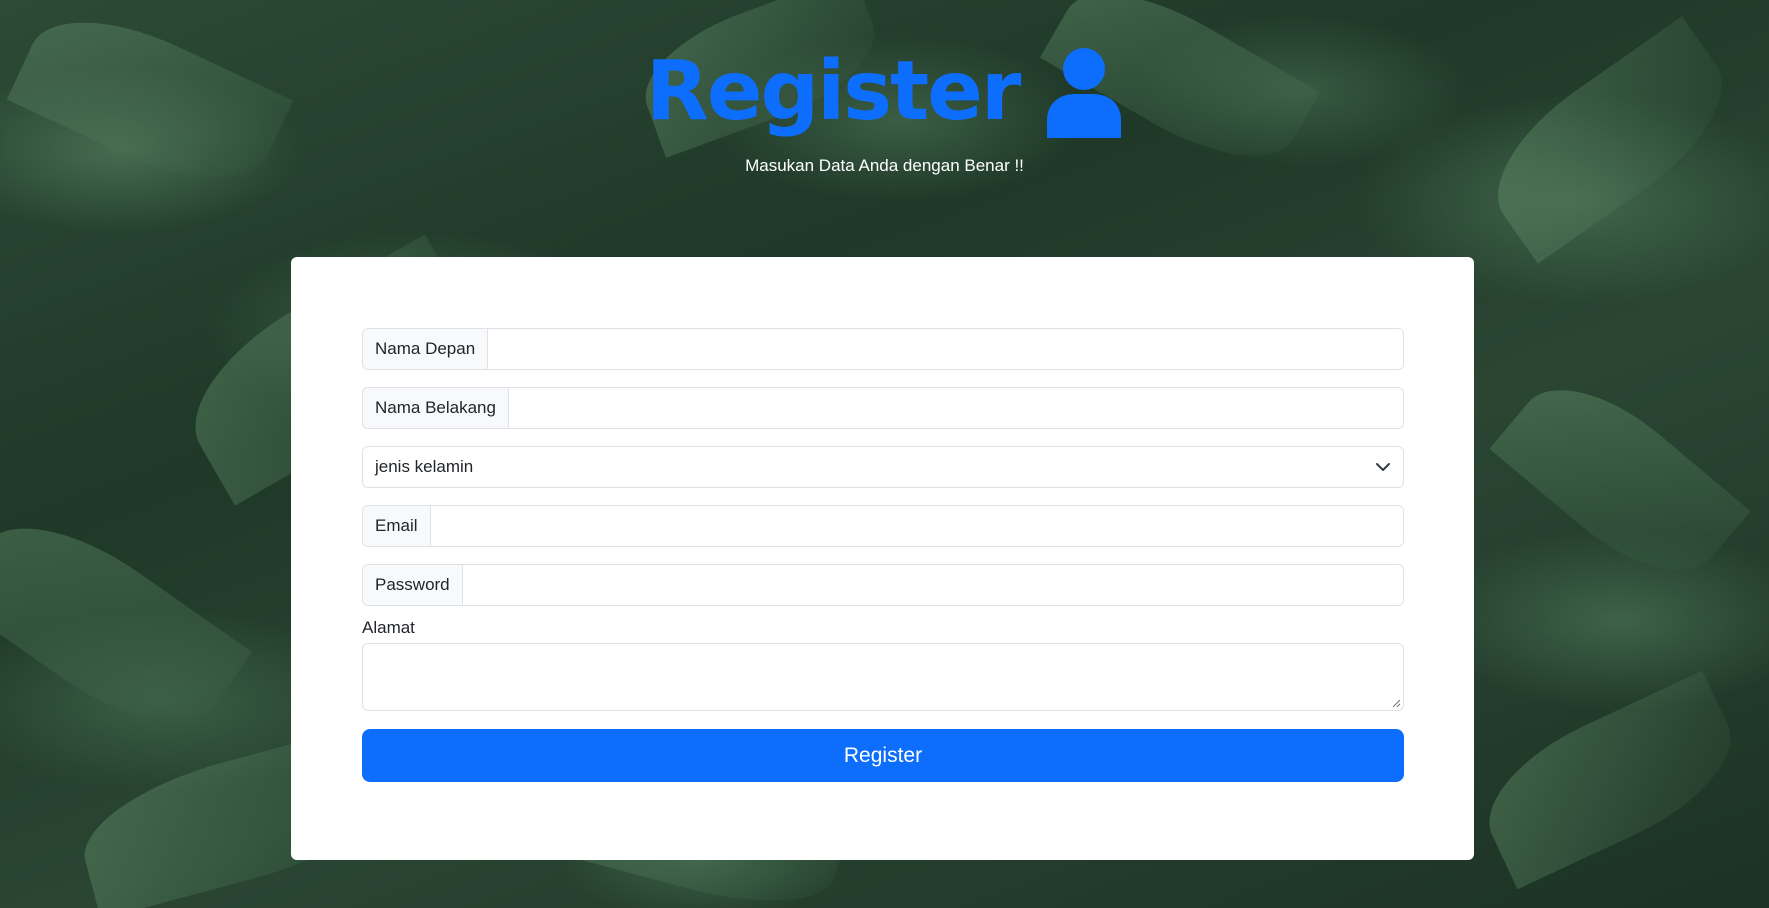 This screenshot has height=908, width=1769. What do you see at coordinates (884, 165) in the screenshot?
I see `page-subtitle: Masukan Data Anda dengan Benar !!` at bounding box center [884, 165].